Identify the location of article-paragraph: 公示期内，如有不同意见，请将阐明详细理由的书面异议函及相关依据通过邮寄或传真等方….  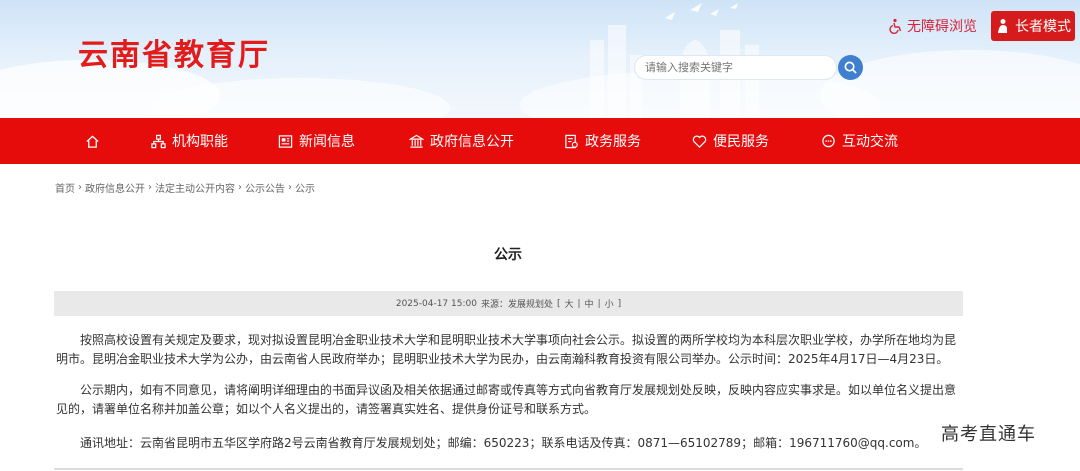
(506, 399).